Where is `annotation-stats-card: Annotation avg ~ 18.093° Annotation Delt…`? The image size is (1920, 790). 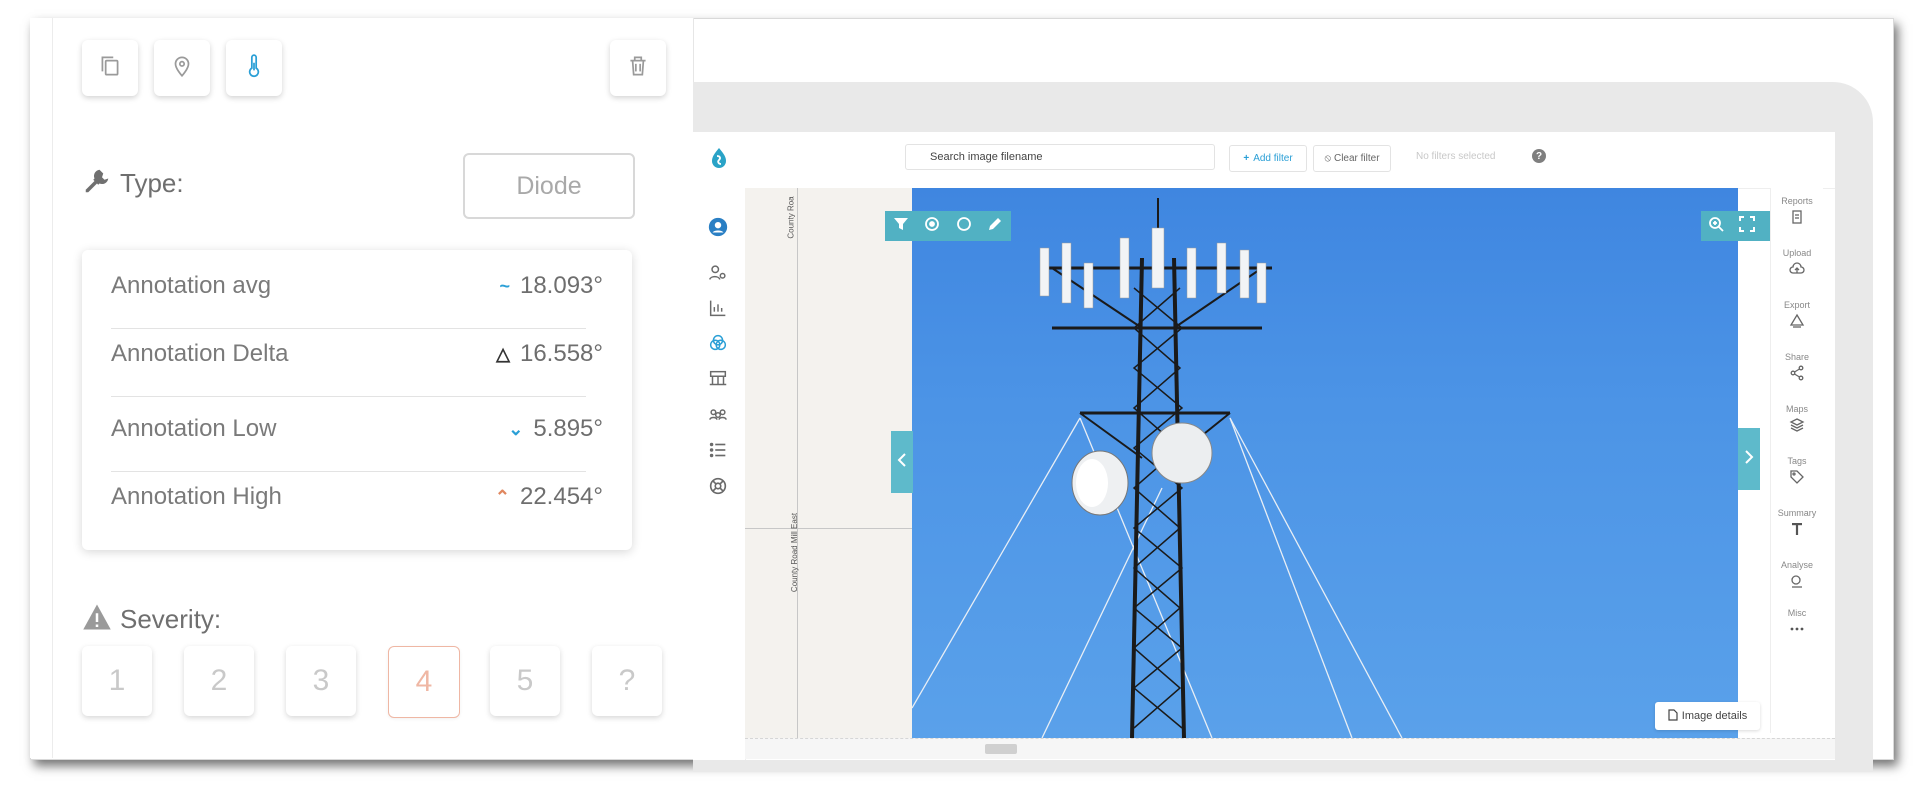 annotation-stats-card: Annotation avg ~ 18.093° Annotation Delt… is located at coordinates (357, 400).